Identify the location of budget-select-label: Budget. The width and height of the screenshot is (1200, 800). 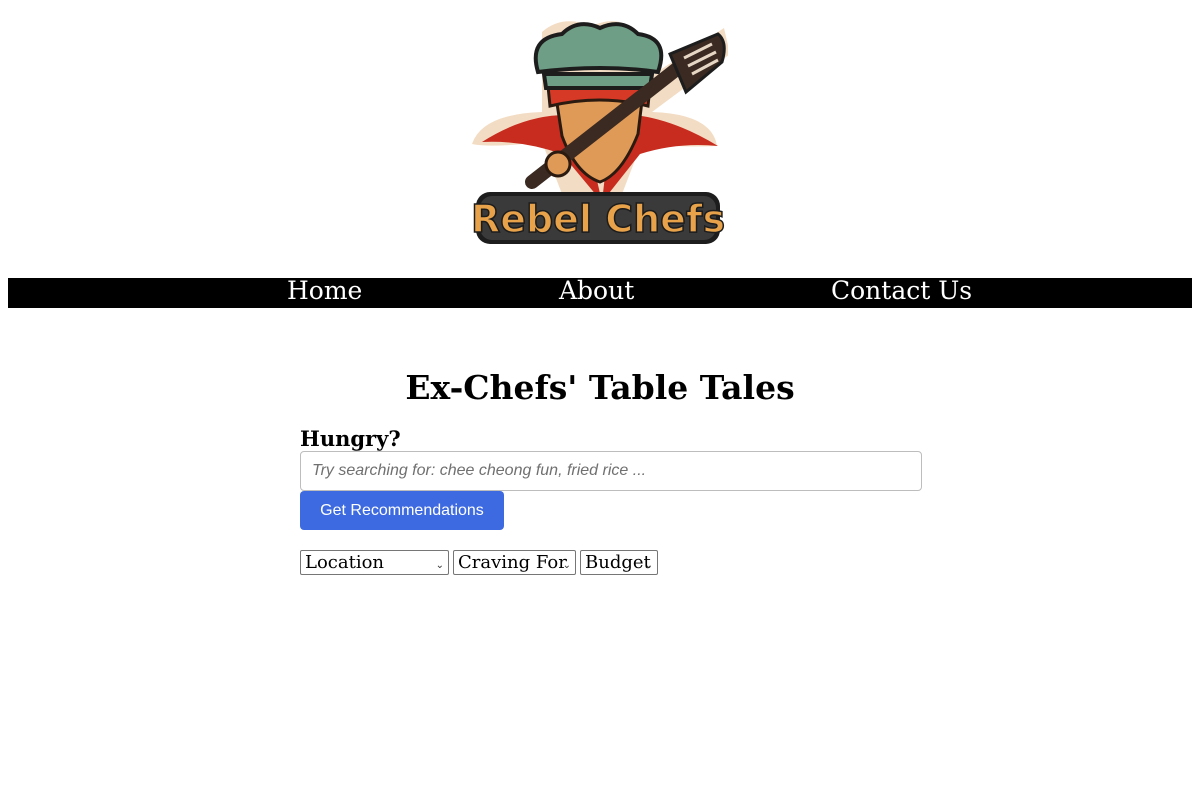
(618, 562).